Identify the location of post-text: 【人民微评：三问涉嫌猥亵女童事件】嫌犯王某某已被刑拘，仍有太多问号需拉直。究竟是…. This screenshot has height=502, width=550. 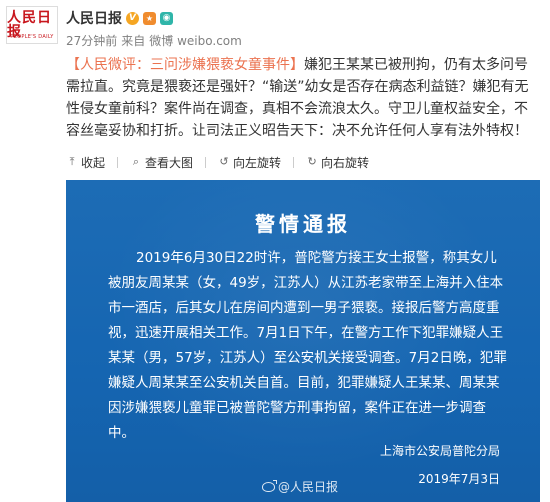
(301, 98).